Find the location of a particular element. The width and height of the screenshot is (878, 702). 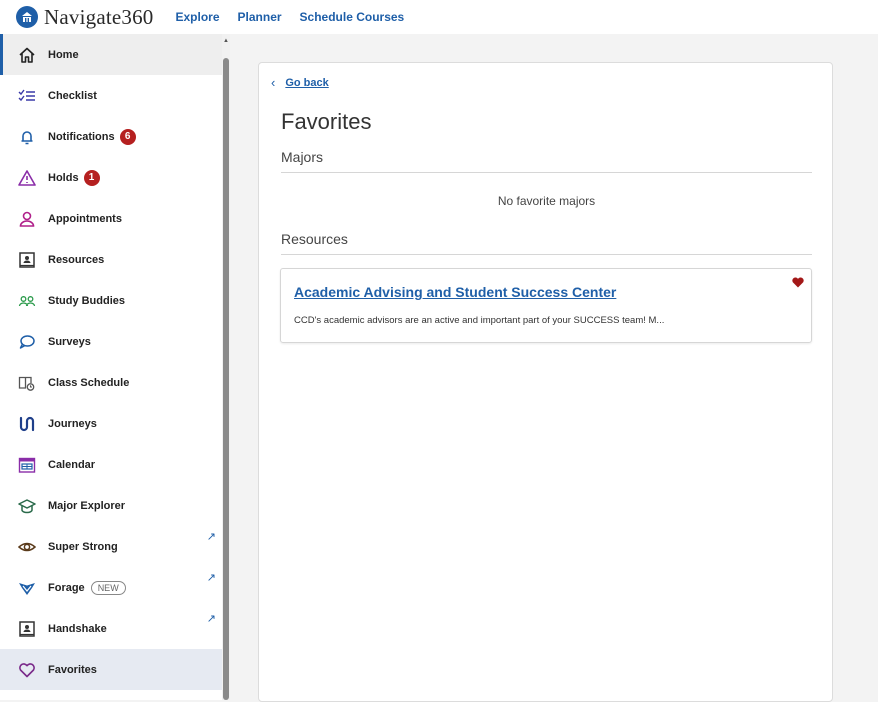

notification-count-badge: 6 is located at coordinates (127, 136).